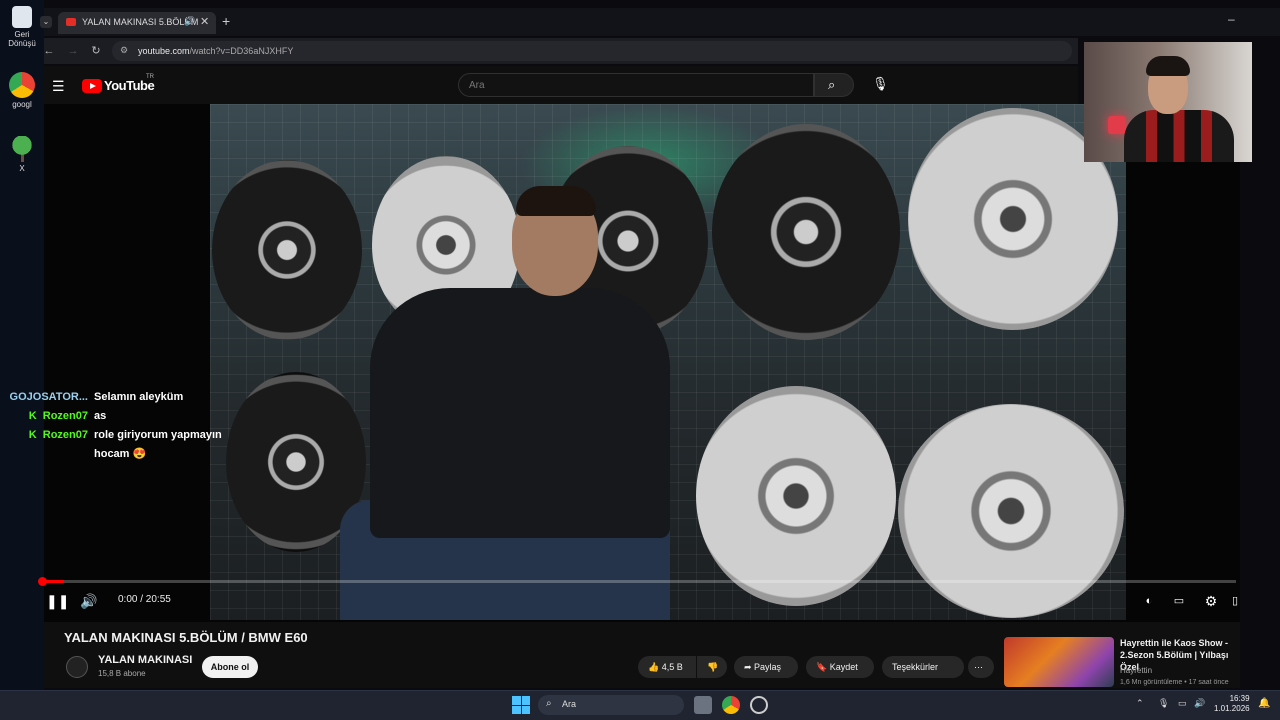  Describe the element at coordinates (638, 581) in the screenshot. I see `progress-bar` at that location.